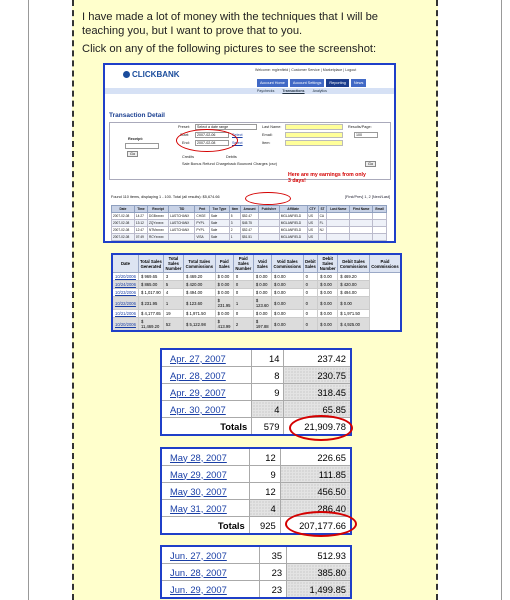 The image size is (510, 600). I want to click on table-row: Apr. 27, 2007 14 237.42, so click(256, 357).